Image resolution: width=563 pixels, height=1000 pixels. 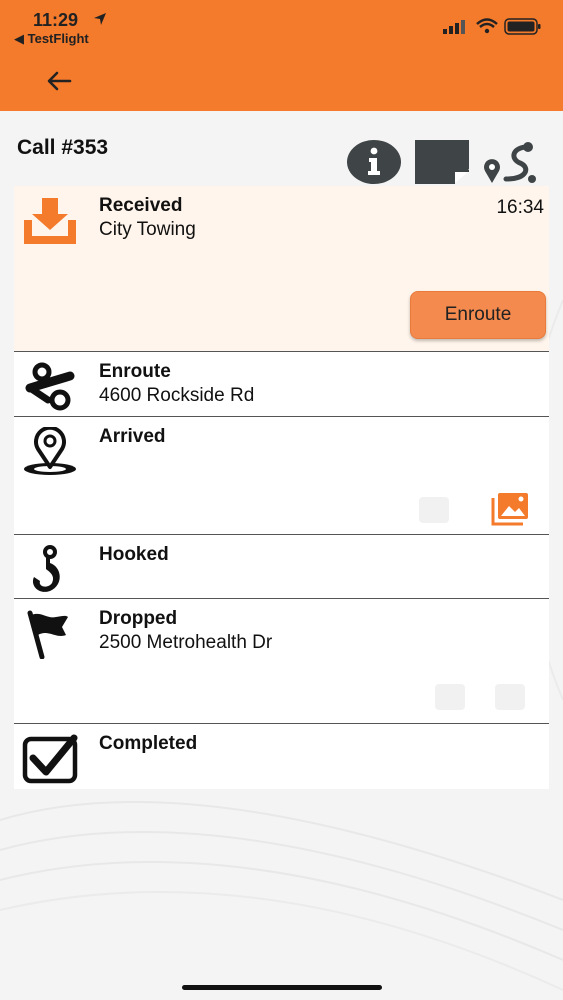 What do you see at coordinates (186, 642) in the screenshot?
I see `dropped-address: 2500 Metrohealth Dr` at bounding box center [186, 642].